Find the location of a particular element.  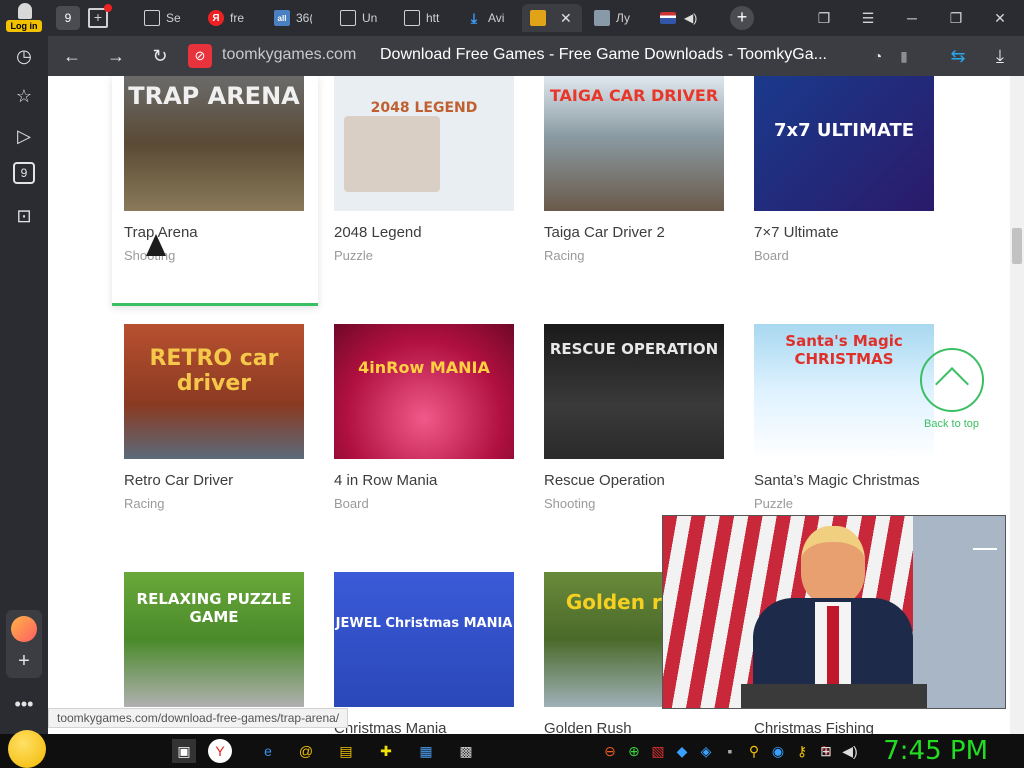

collections-icon: ❐ is located at coordinates (824, 18).